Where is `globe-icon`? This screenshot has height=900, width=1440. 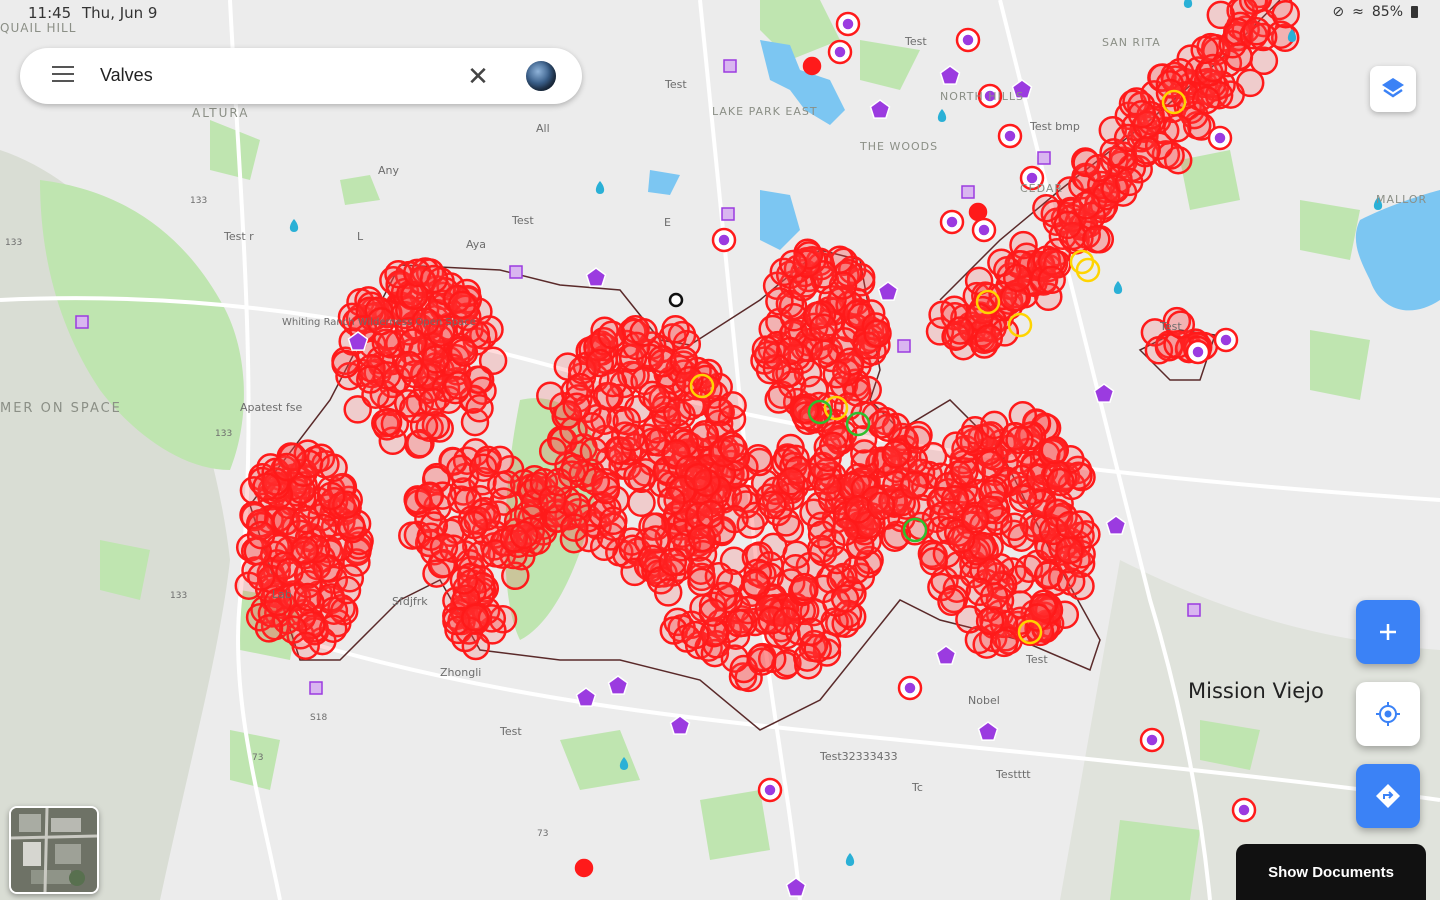 globe-icon is located at coordinates (541, 76).